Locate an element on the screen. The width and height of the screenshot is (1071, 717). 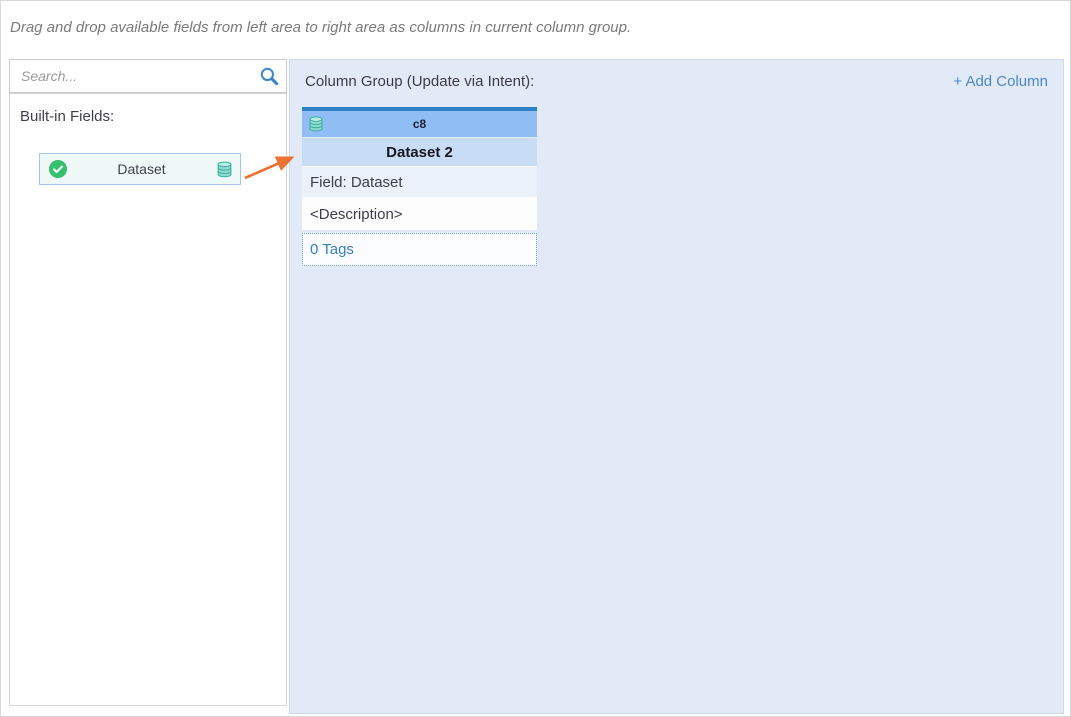
field-item-dataset: Dataset is located at coordinates (140, 169).